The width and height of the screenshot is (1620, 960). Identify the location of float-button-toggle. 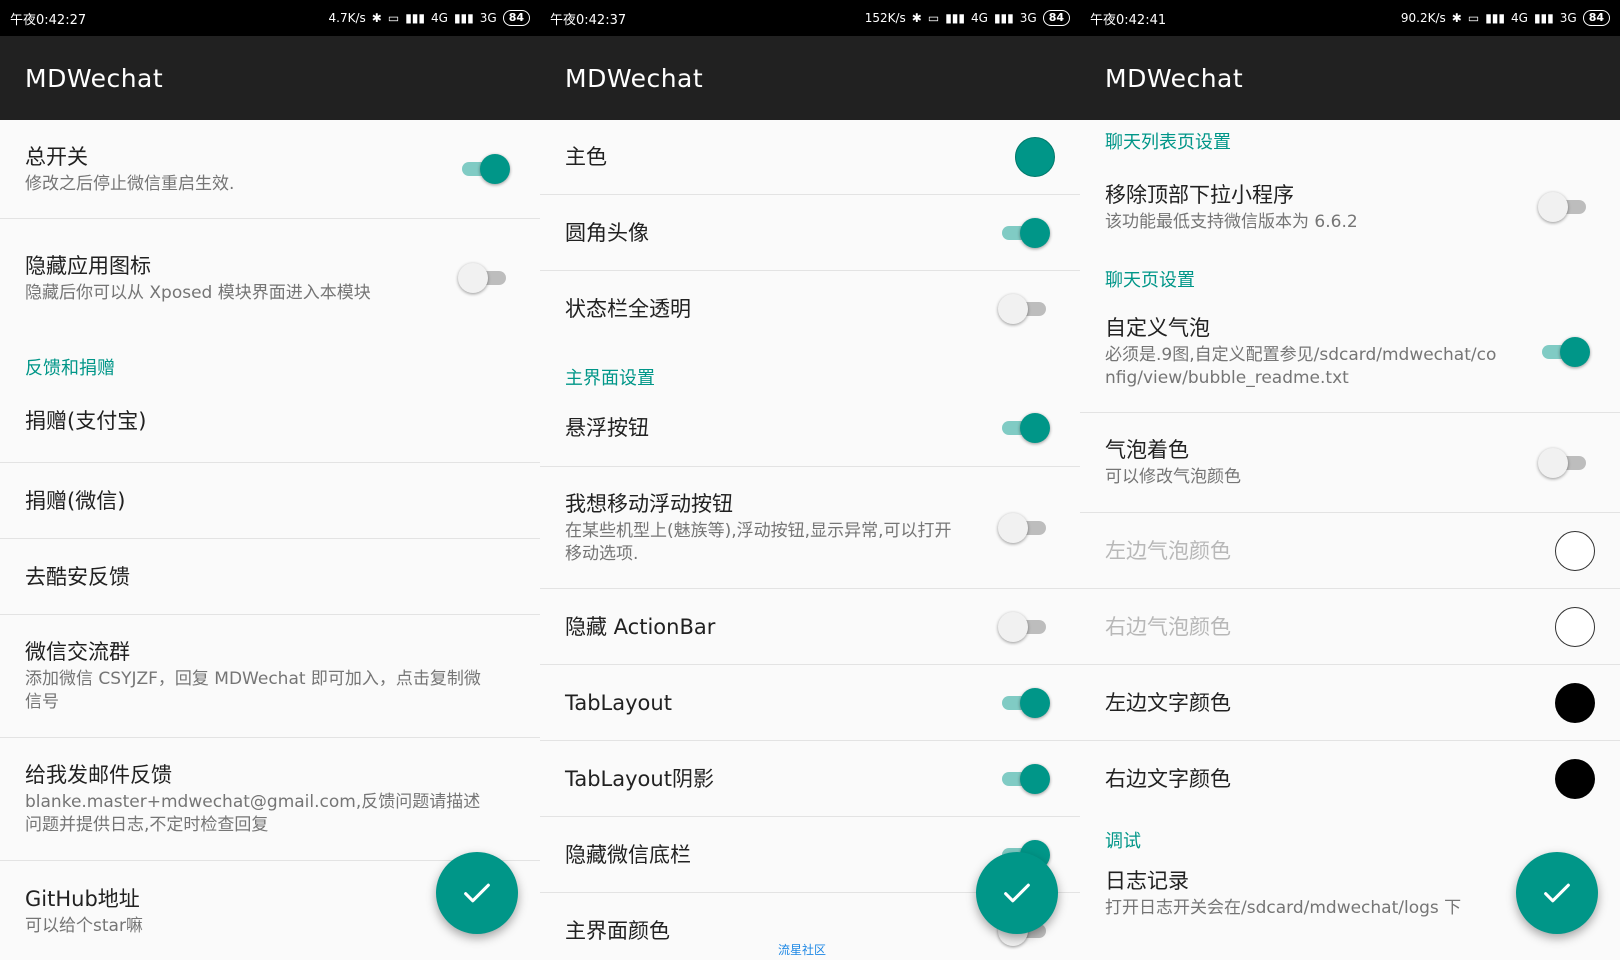
(1024, 428).